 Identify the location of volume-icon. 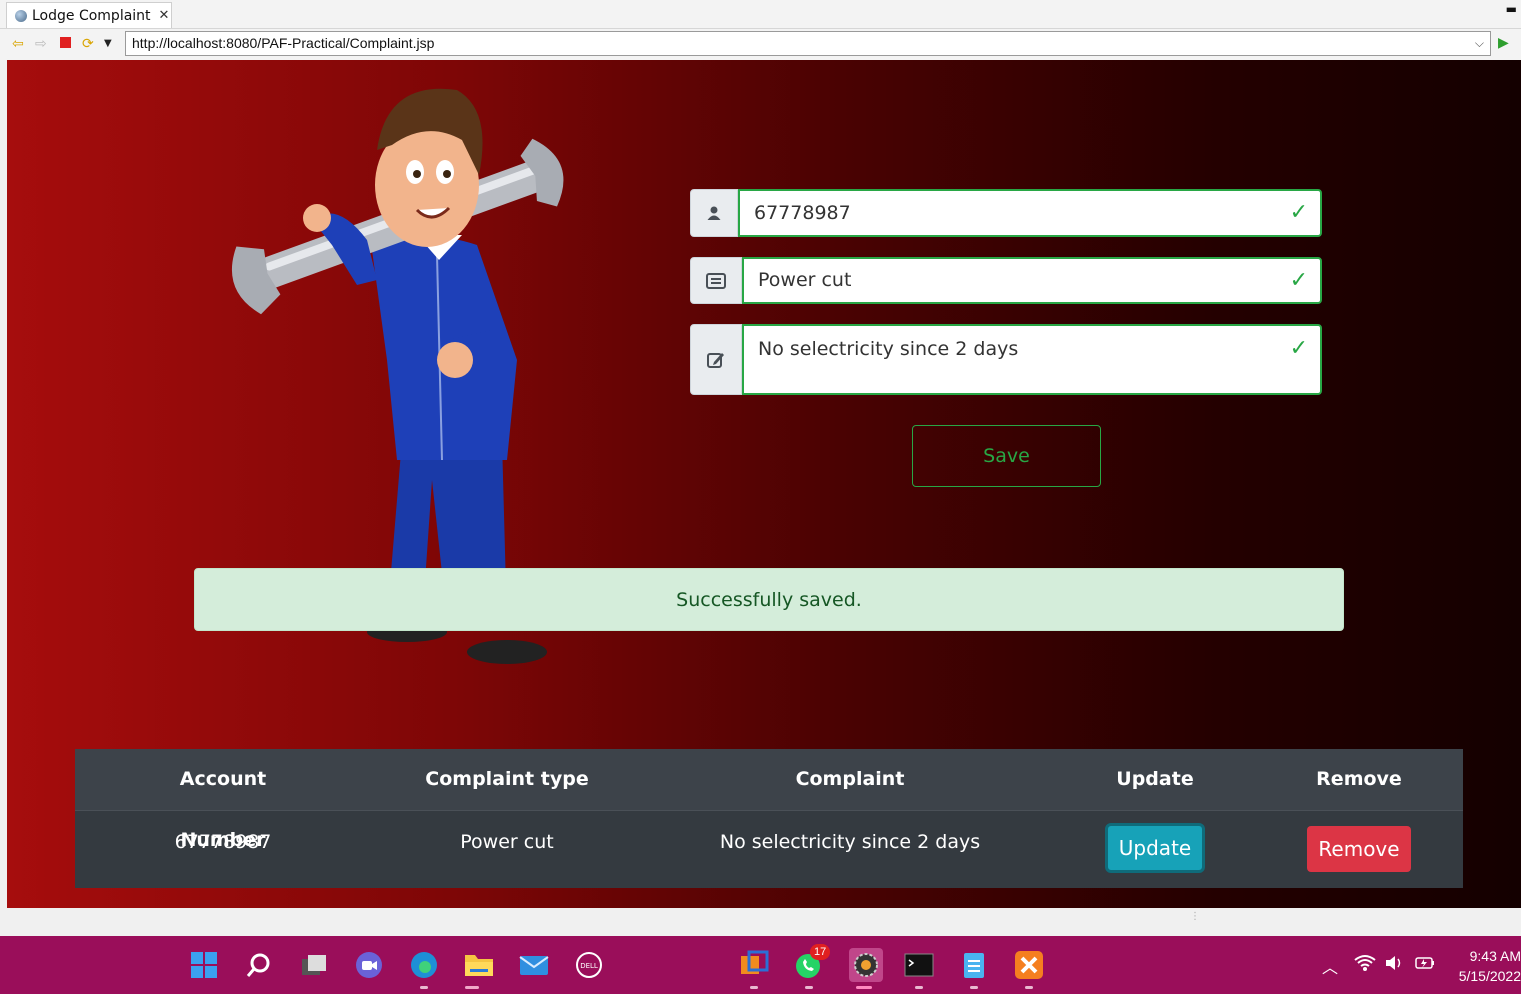
(1394, 965).